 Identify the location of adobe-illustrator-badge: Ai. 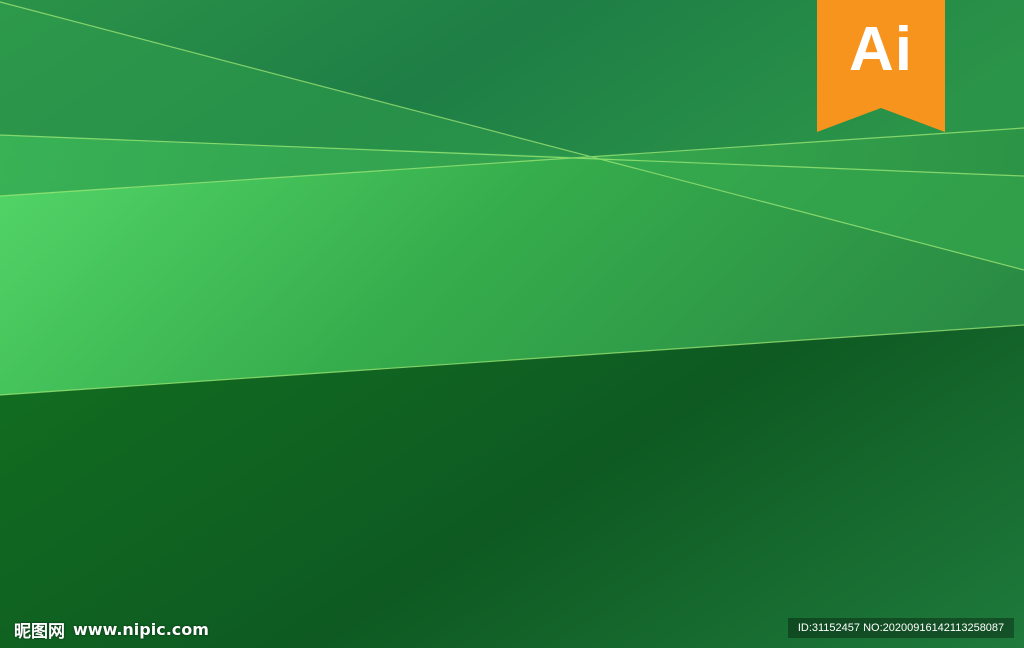
(881, 66).